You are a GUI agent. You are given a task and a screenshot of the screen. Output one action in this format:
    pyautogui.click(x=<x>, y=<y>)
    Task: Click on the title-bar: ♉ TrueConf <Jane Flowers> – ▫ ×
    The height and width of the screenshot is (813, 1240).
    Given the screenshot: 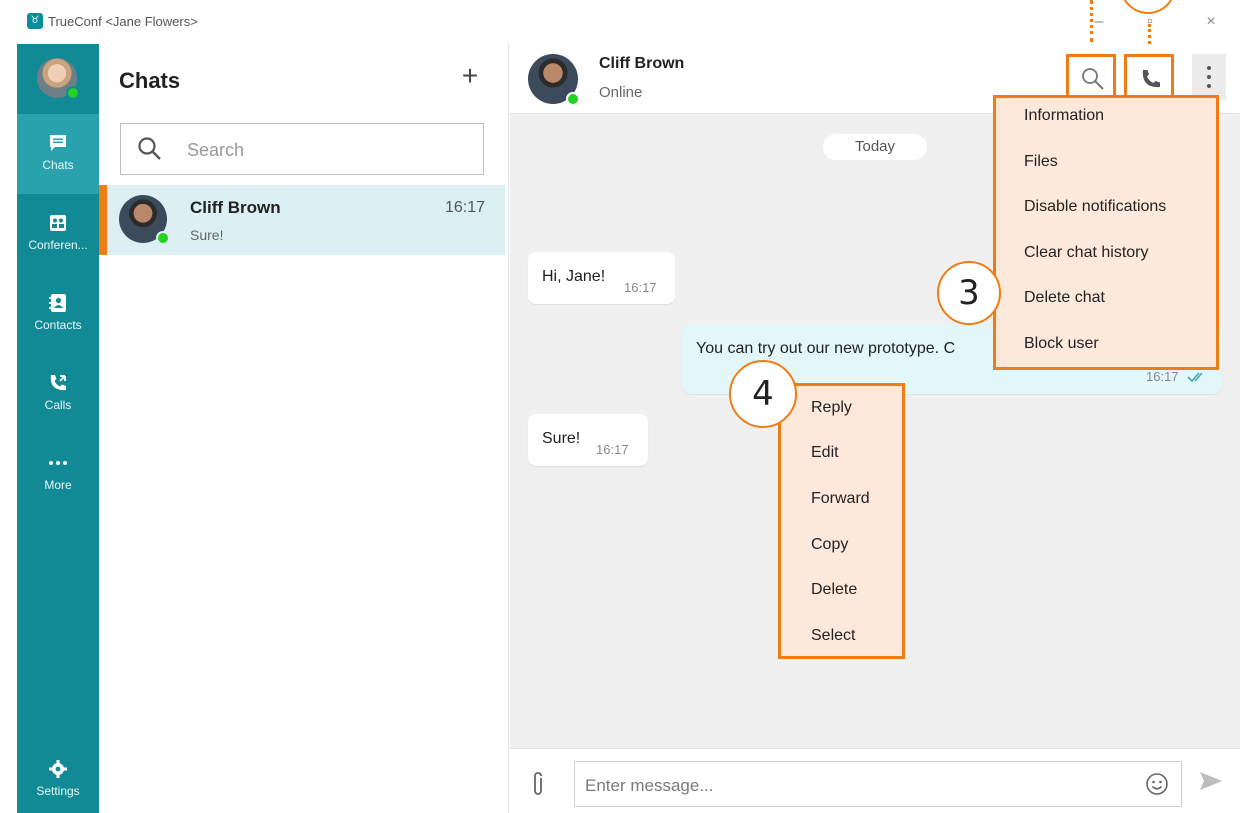 What is the action you would take?
    pyautogui.click(x=620, y=22)
    